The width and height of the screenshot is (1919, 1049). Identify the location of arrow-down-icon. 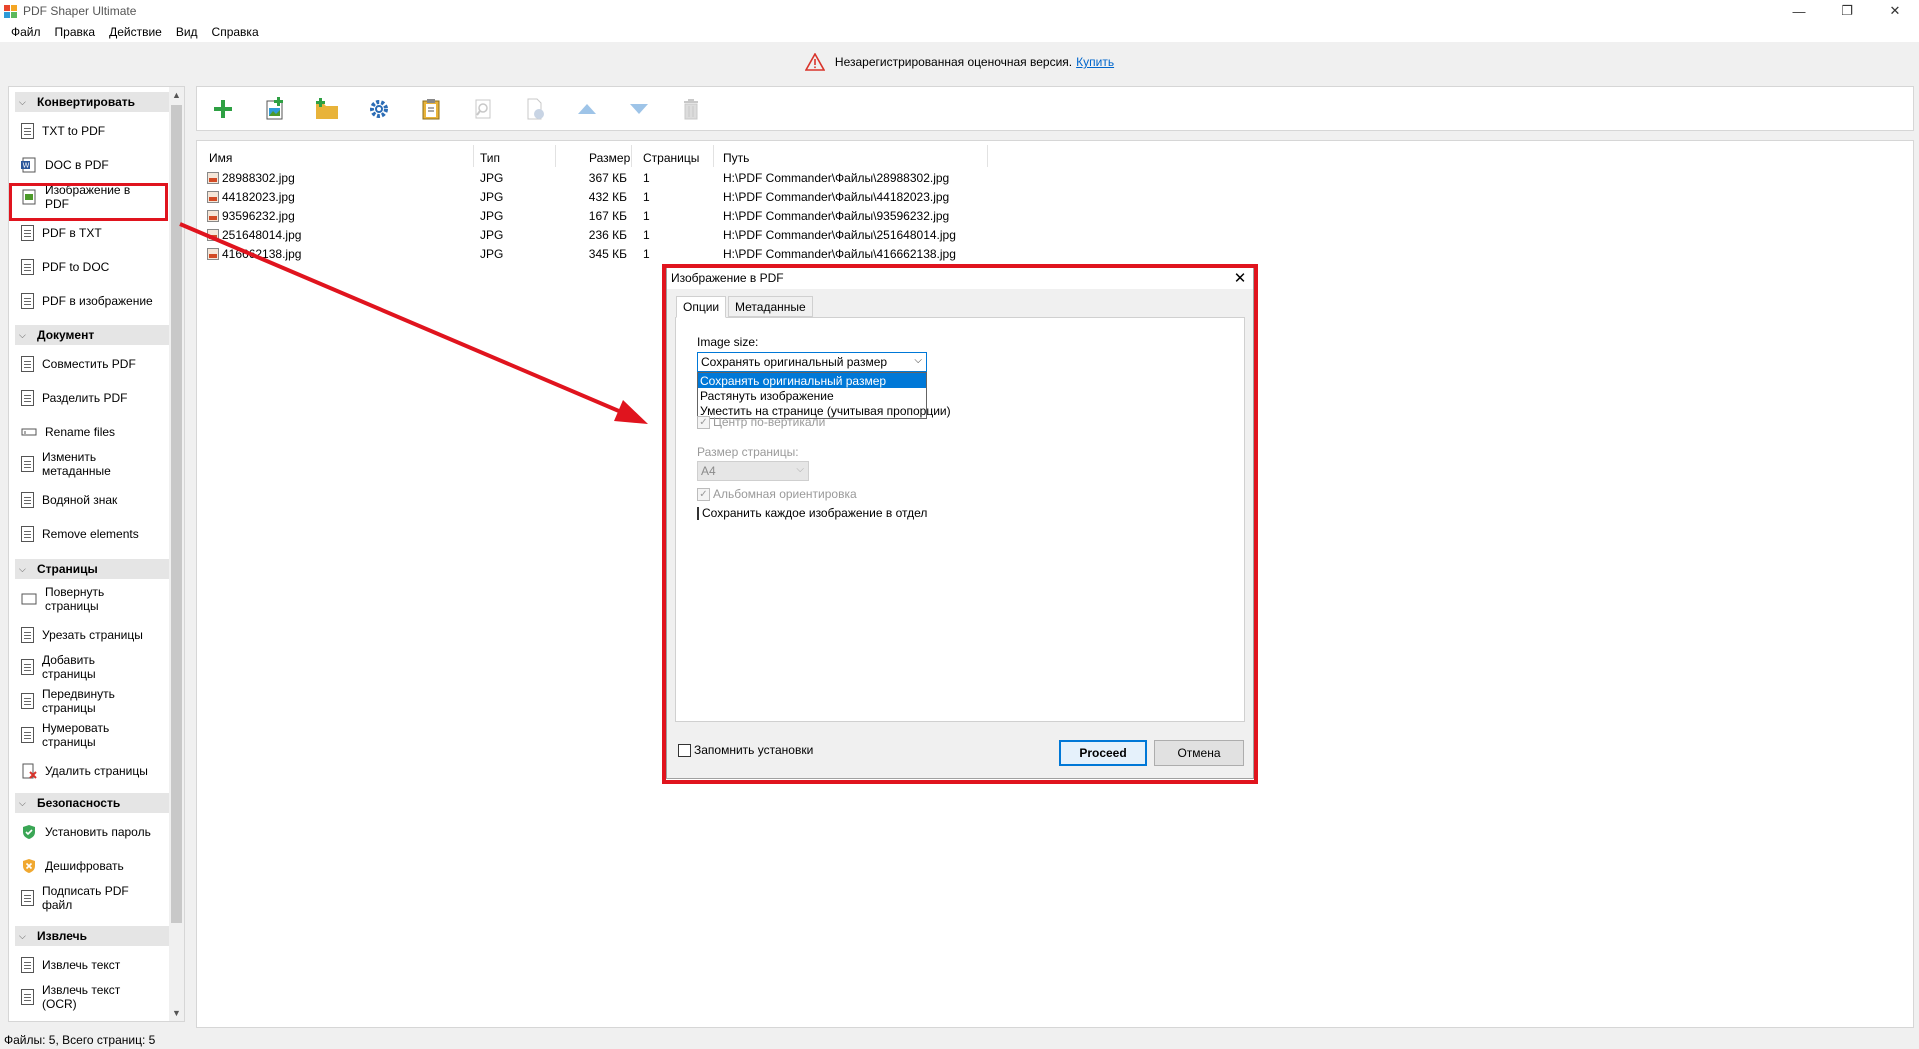
(639, 109).